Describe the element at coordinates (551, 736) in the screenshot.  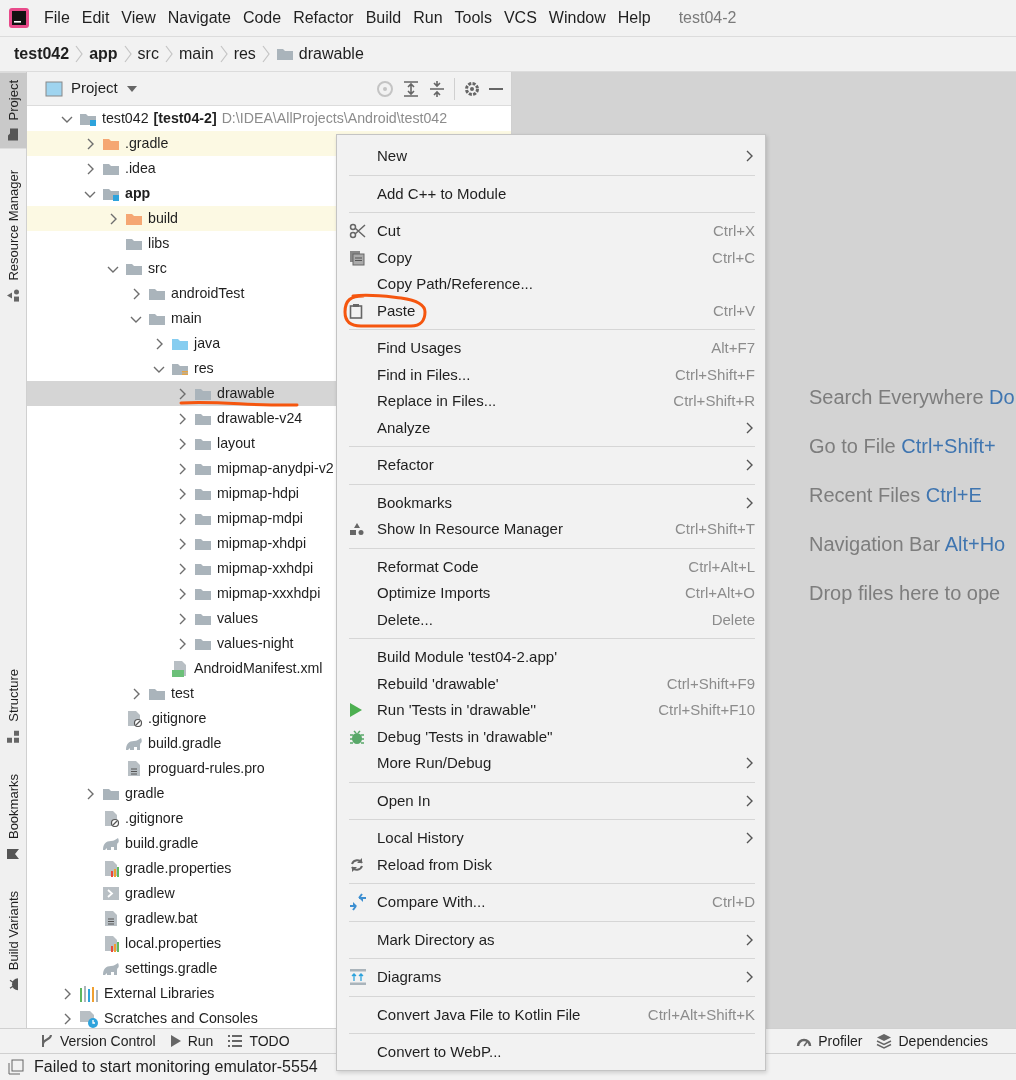
I see `menu-item: Debug 'Tests in 'drawable''` at that location.